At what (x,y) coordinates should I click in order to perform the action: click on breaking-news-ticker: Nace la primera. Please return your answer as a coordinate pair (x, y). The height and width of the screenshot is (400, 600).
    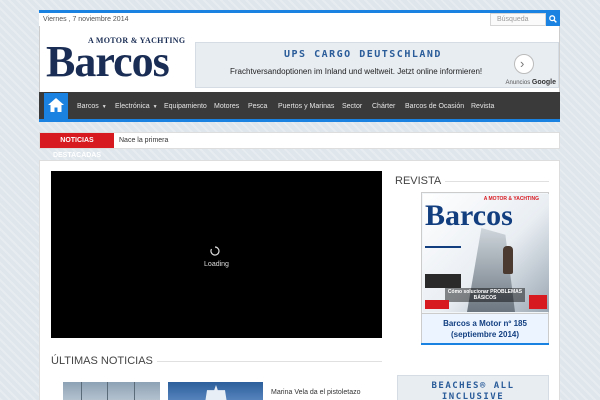
    Looking at the image, I should click on (143, 140).